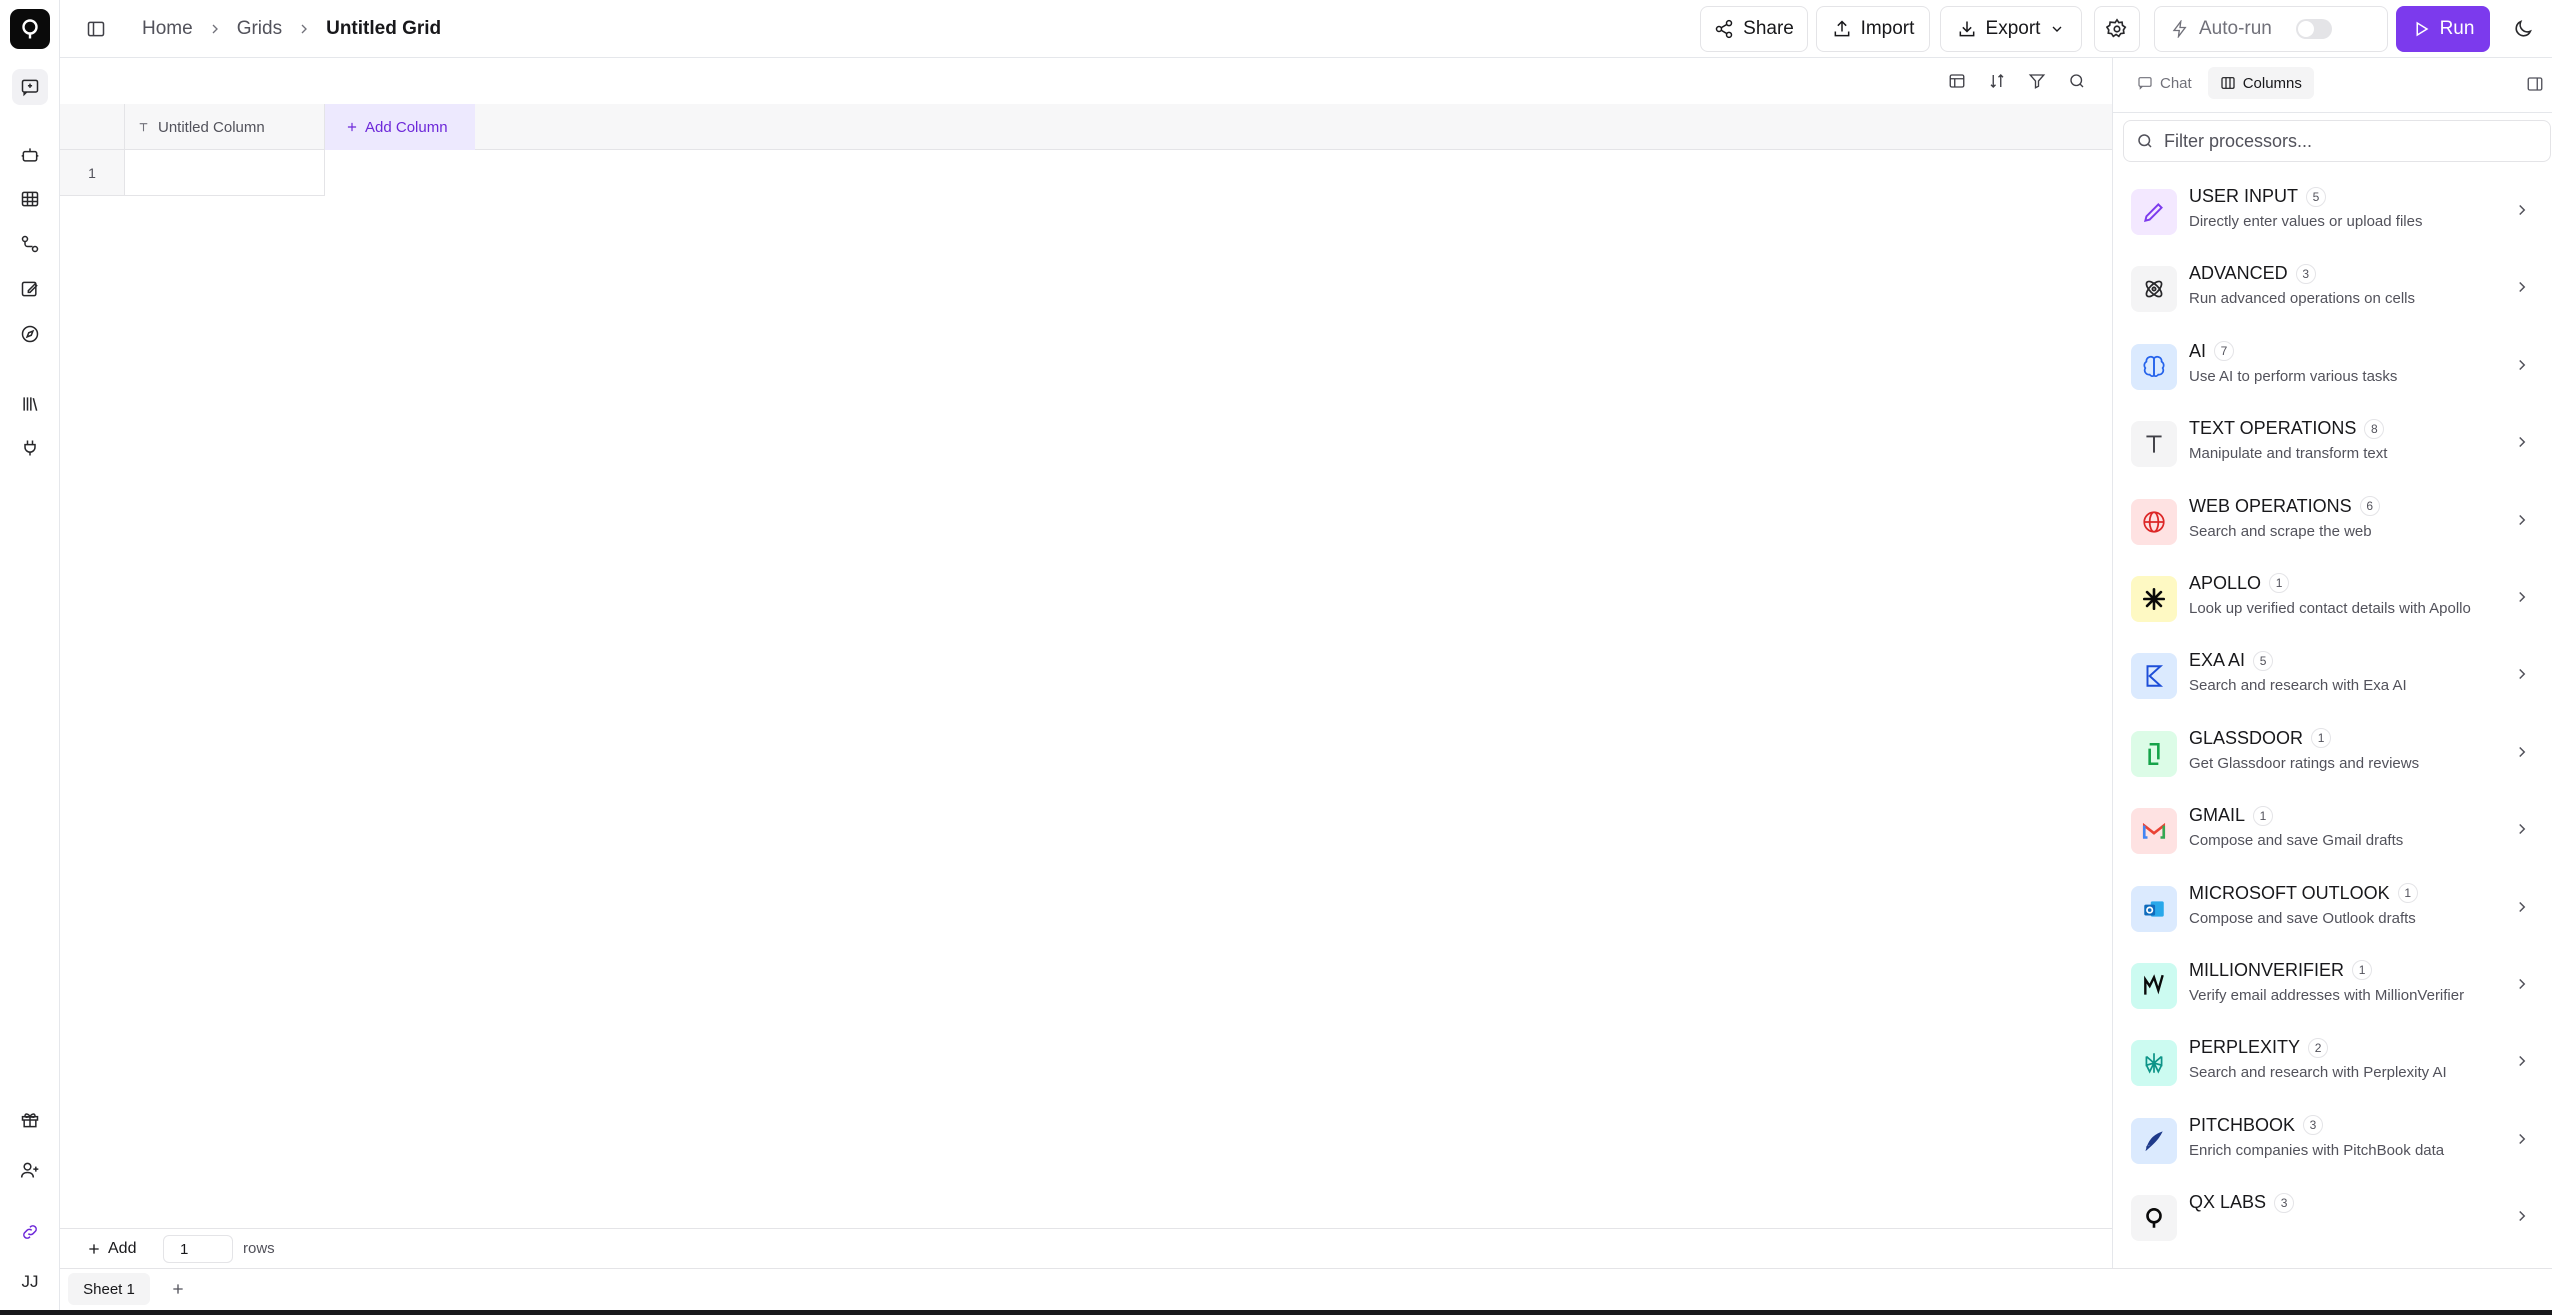 The width and height of the screenshot is (2552, 1315). What do you see at coordinates (2317, 1150) in the screenshot?
I see `processor-description: Enrich companies with PitchBook data` at bounding box center [2317, 1150].